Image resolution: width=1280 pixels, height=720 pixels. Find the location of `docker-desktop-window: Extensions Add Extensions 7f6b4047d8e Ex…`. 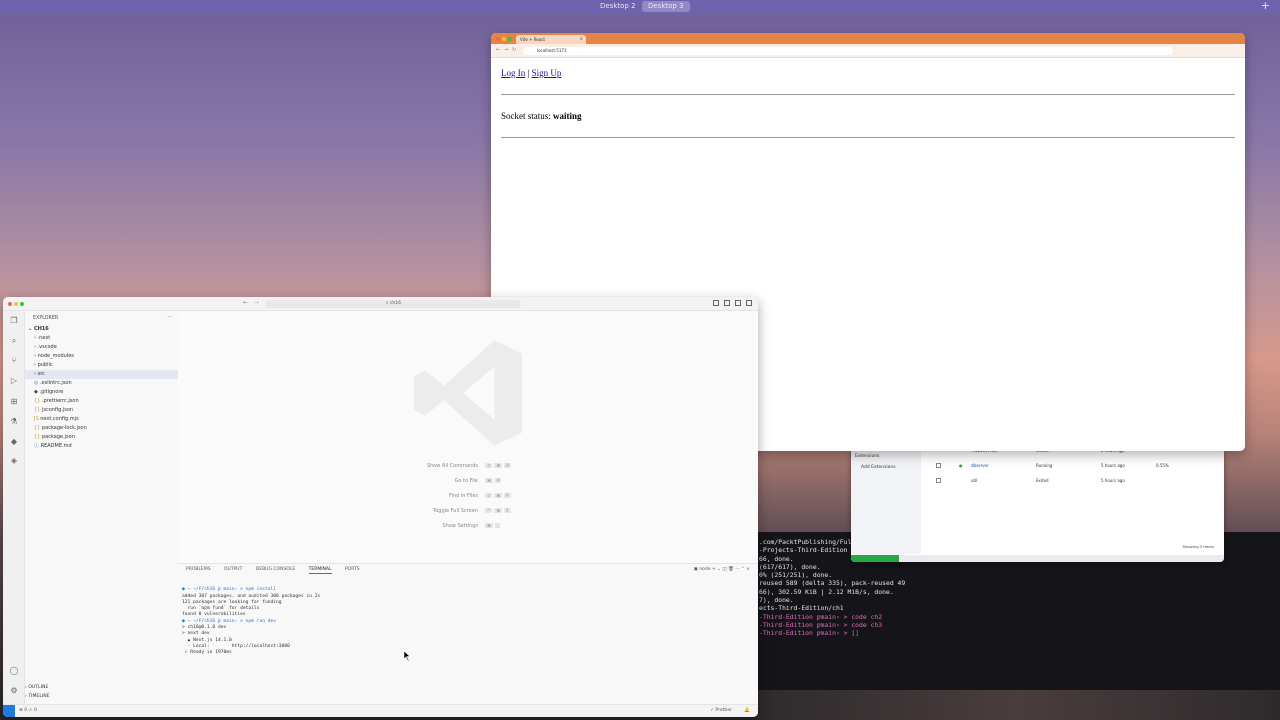

docker-desktop-window: Extensions Add Extensions 7f6b4047d8e Ex… is located at coordinates (1037, 505).